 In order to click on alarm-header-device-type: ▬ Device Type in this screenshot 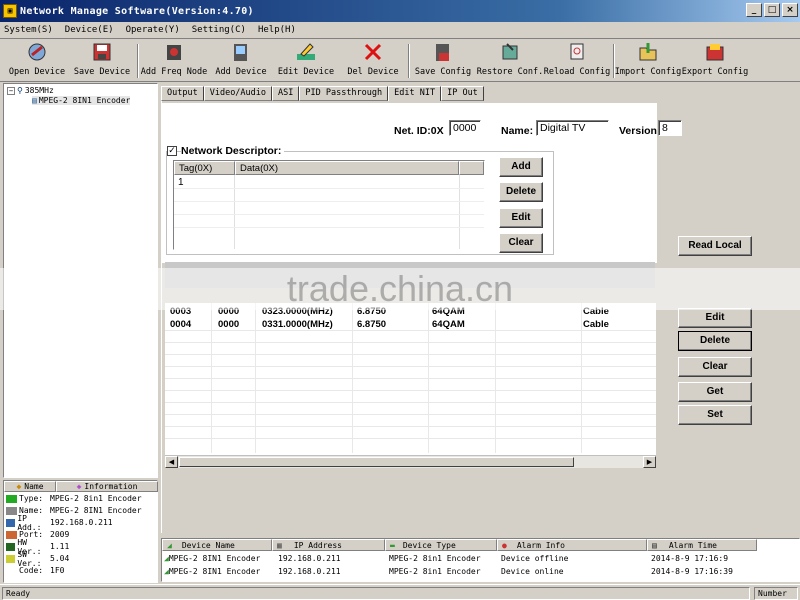, I will do `click(441, 545)`.